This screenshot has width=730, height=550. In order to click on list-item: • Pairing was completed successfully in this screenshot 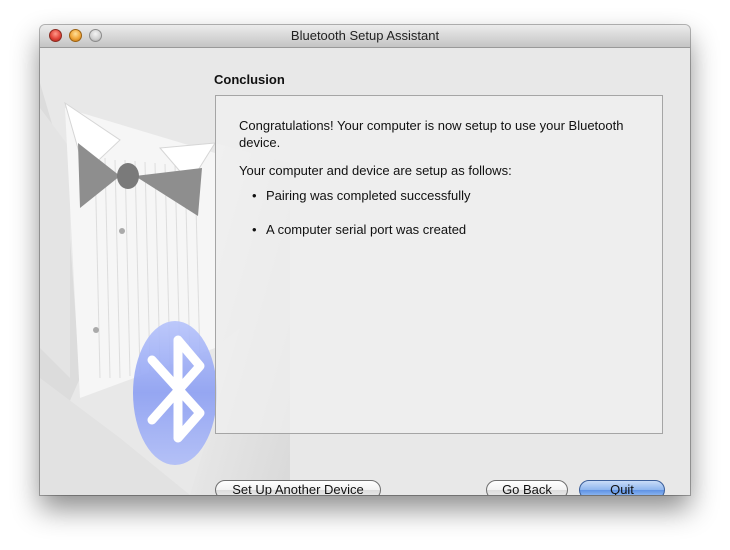, I will do `click(361, 195)`.